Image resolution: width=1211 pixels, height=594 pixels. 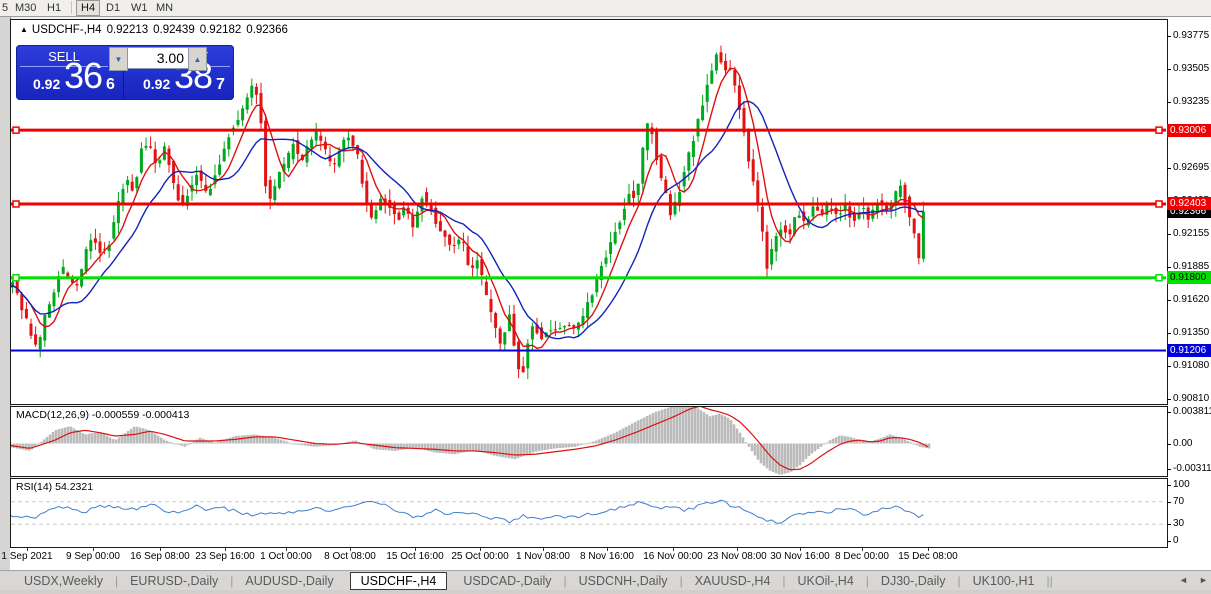 What do you see at coordinates (139, 8) in the screenshot?
I see `timeframe-button-w1: W1` at bounding box center [139, 8].